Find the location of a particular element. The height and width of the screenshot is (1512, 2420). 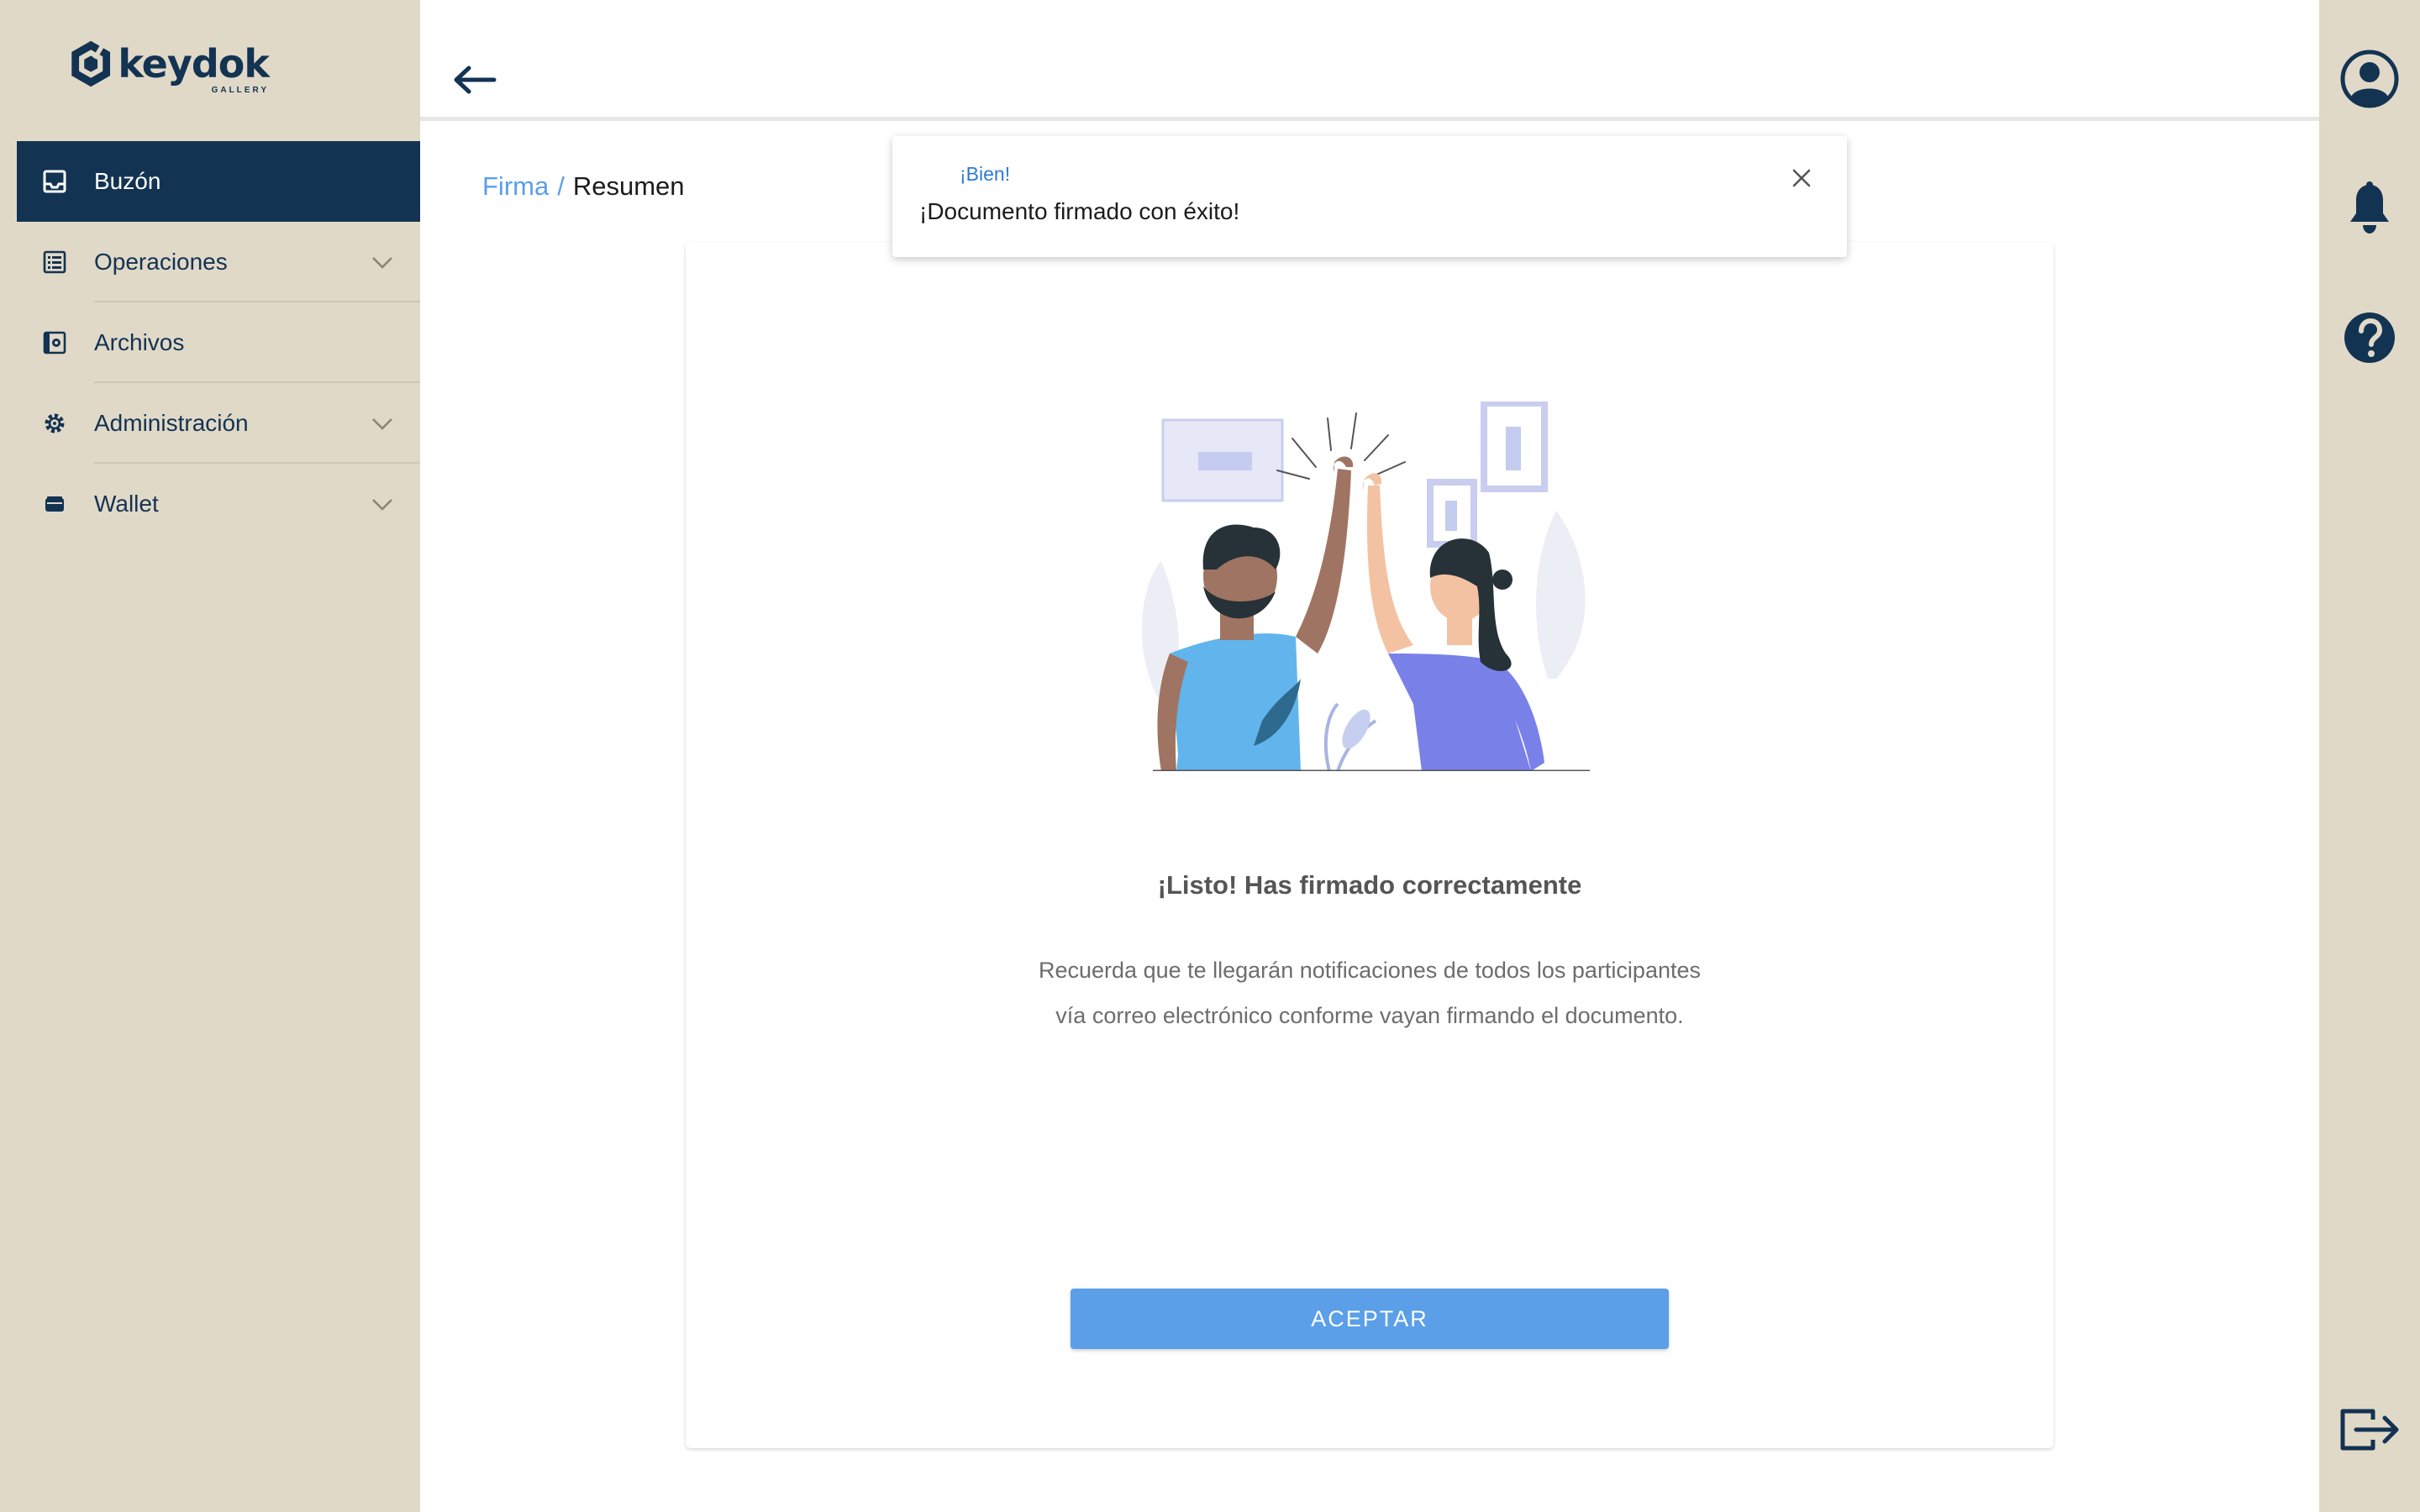

bell-icon is located at coordinates (2369, 207).